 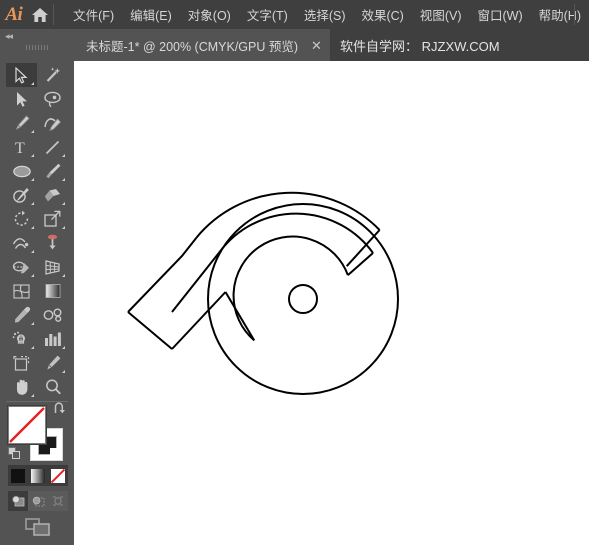 I want to click on ai-logo: Ai, so click(x=14, y=14).